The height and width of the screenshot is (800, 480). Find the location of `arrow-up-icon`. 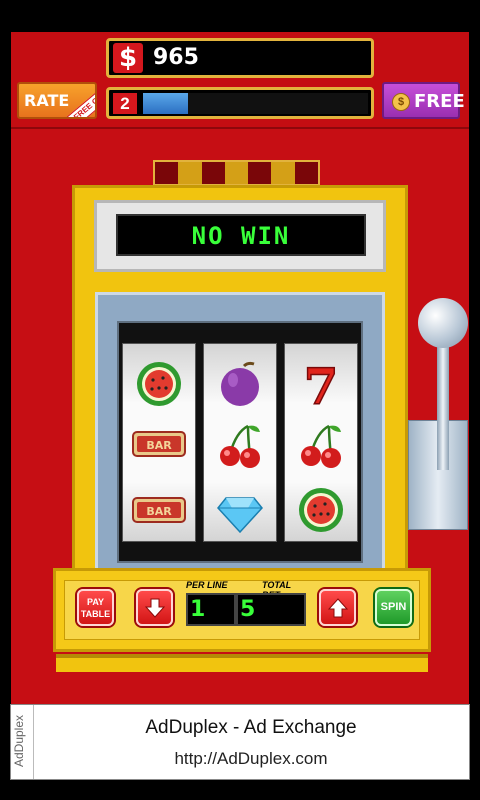

arrow-up-icon is located at coordinates (338, 608).